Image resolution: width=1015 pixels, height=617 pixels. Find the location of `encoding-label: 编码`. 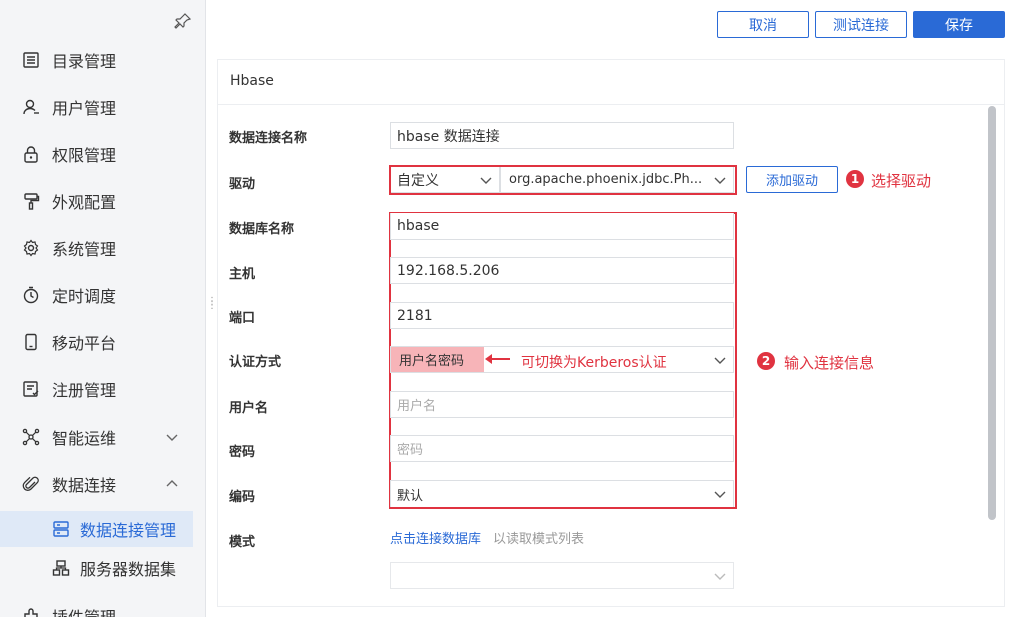

encoding-label: 编码 is located at coordinates (242, 497).